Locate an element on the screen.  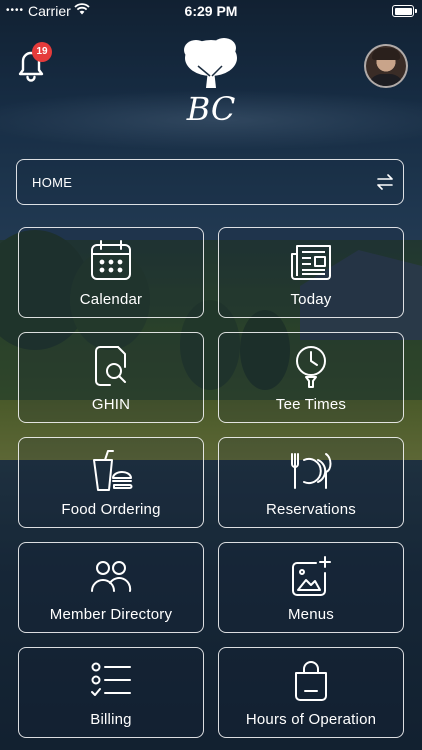
food-drink-icon is located at coordinates (111, 471).